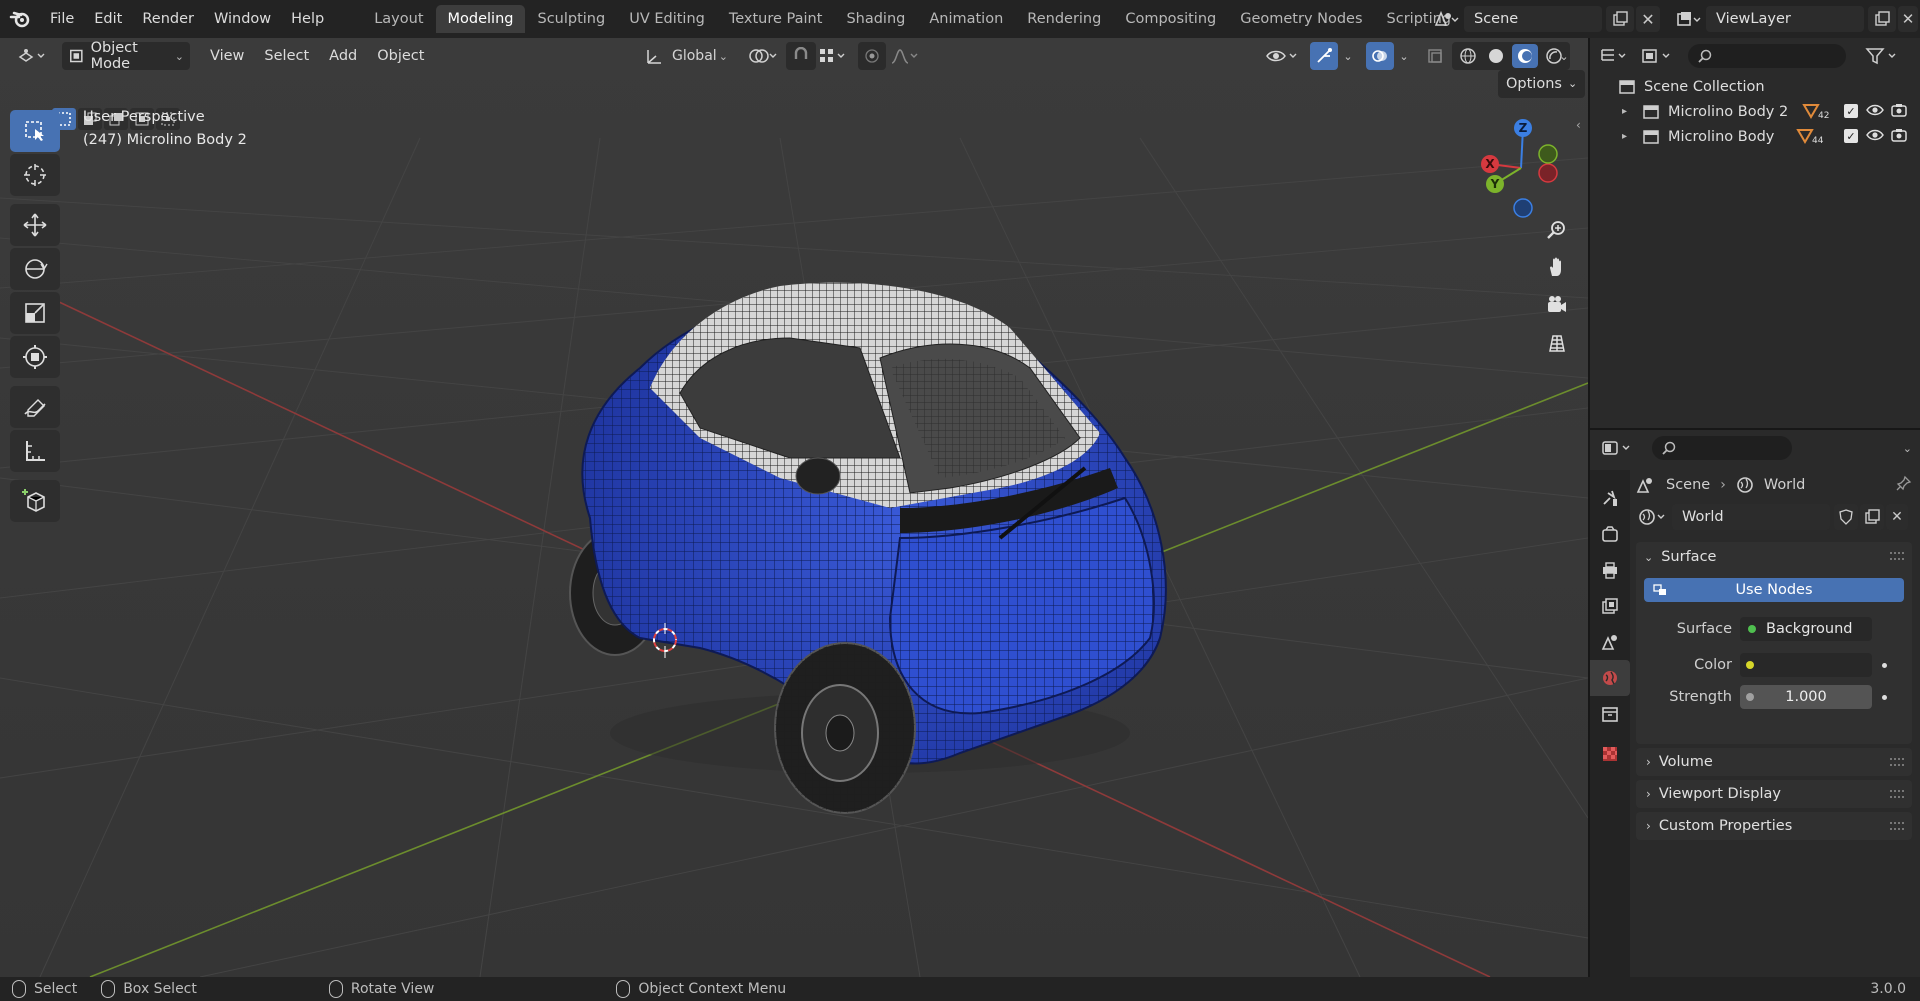 This screenshot has width=1920, height=1001. What do you see at coordinates (1610, 498) in the screenshot?
I see `tab-tool` at bounding box center [1610, 498].